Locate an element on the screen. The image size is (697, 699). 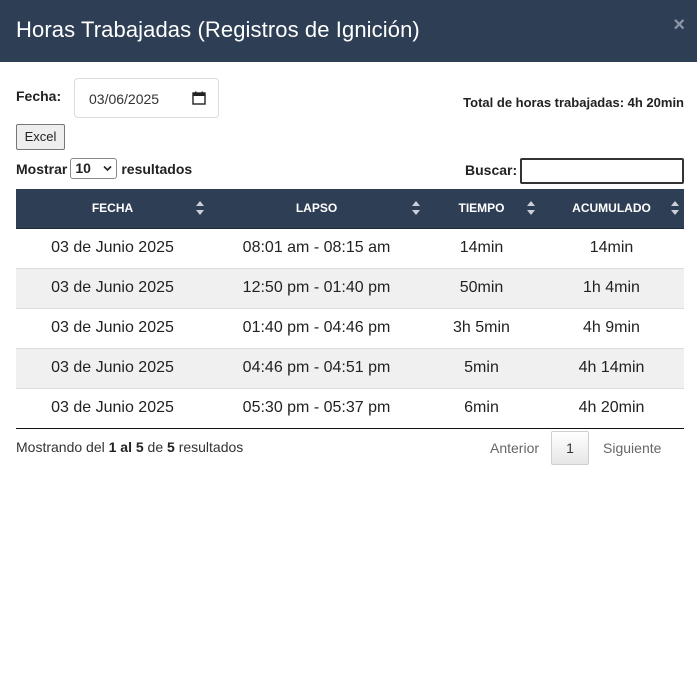
date-input: 03/06/2025 is located at coordinates (146, 98).